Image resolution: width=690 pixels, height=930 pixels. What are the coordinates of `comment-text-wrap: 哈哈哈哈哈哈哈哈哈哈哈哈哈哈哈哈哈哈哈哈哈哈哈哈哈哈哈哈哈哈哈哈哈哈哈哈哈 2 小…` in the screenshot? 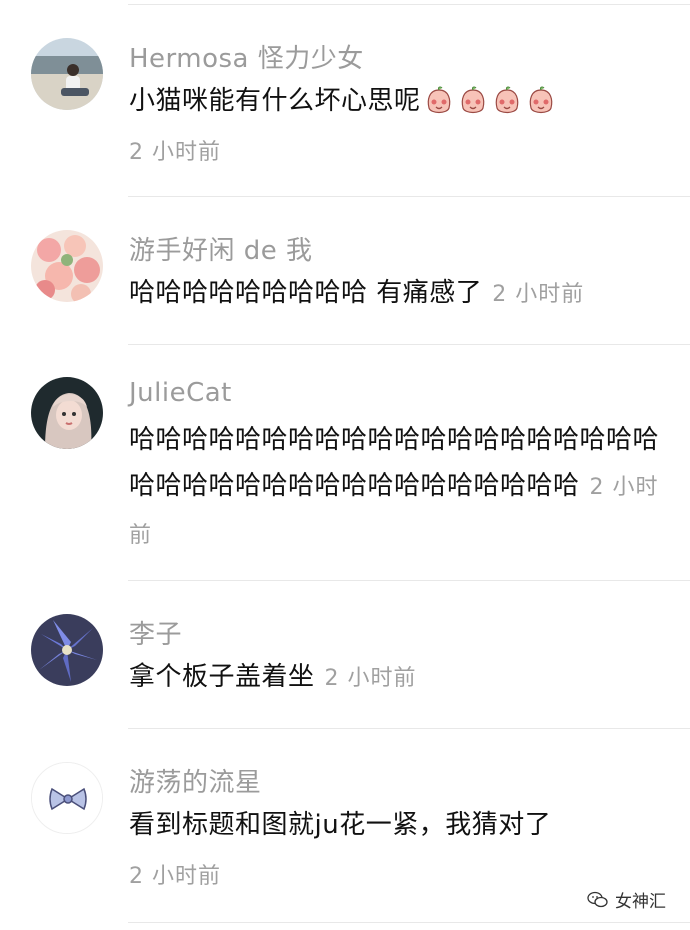 It's located at (403, 488).